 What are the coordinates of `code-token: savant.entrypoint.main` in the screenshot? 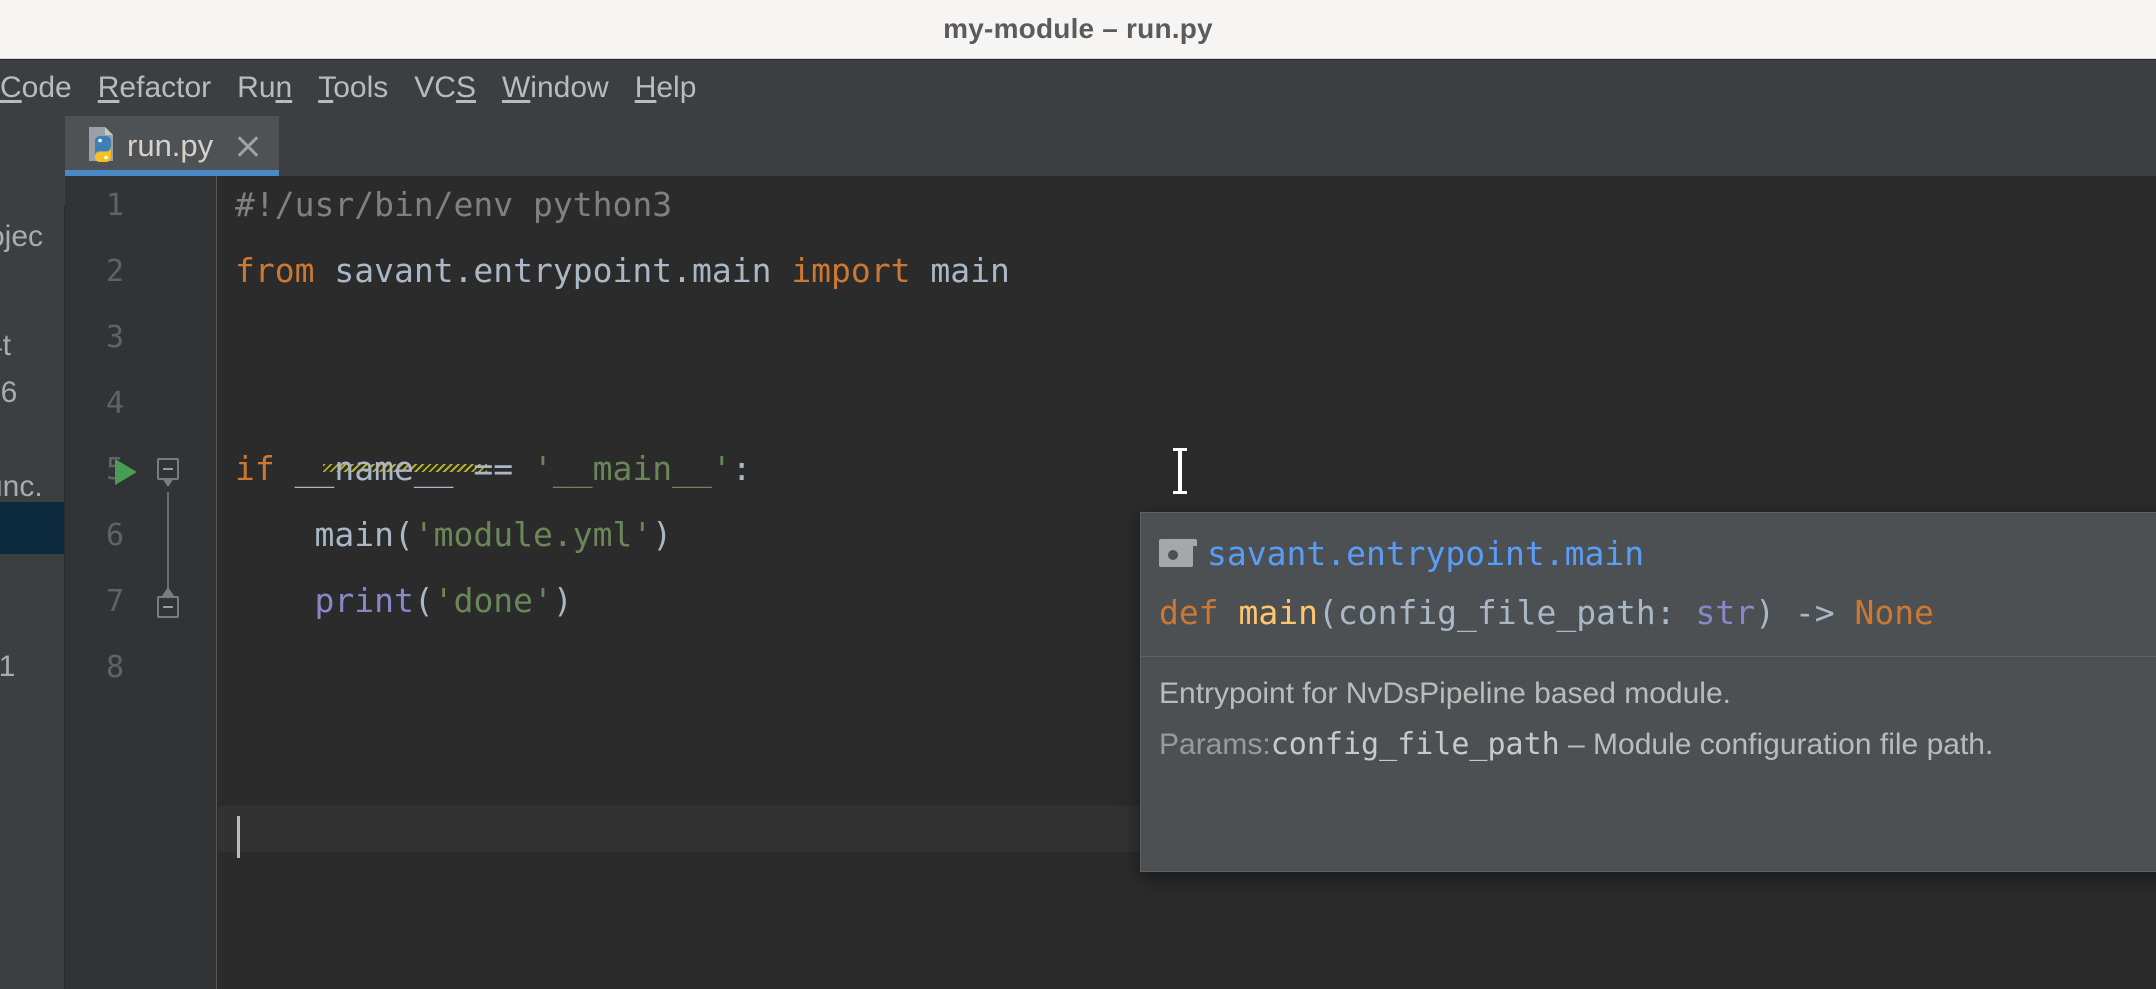 It's located at (563, 270).